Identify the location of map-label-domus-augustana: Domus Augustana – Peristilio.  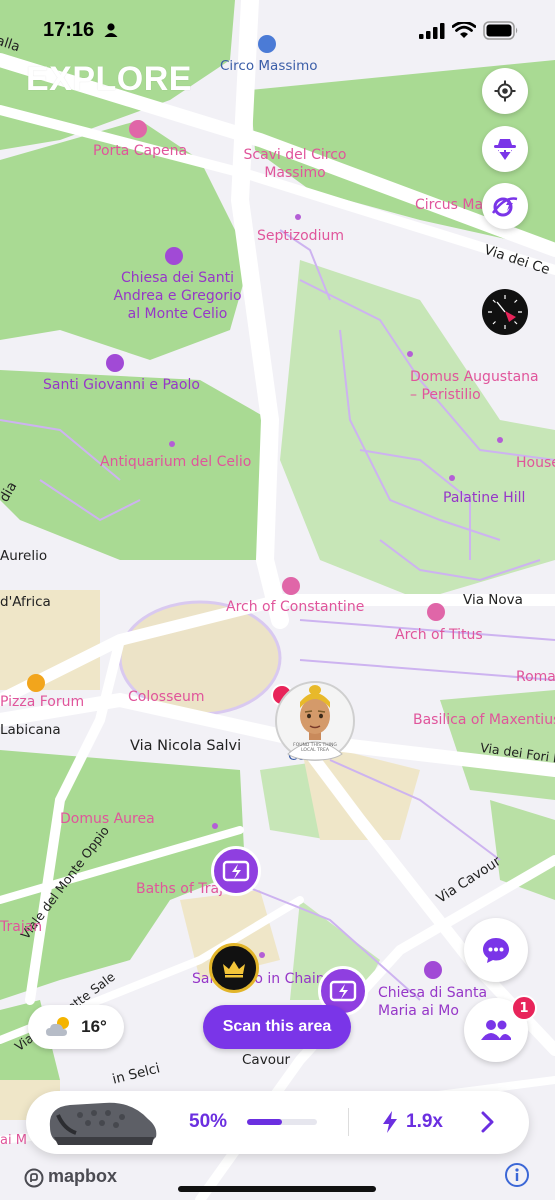
(475, 386).